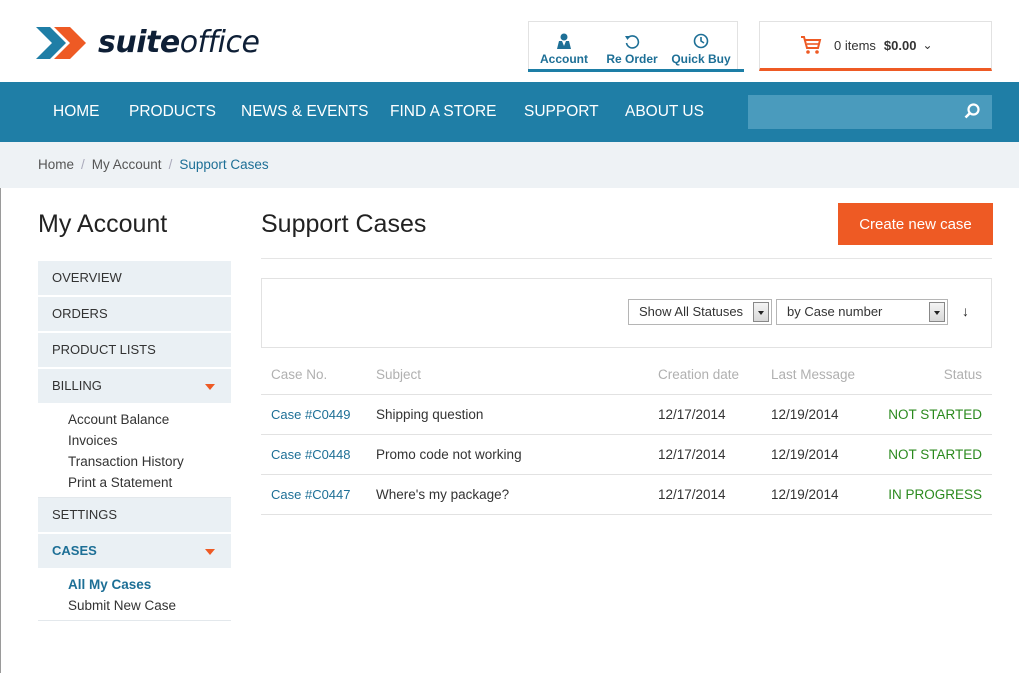 Image resolution: width=1019 pixels, height=673 pixels. Describe the element at coordinates (149, 419) in the screenshot. I see `sidebar-subitem-account-balance: Account Balance` at that location.